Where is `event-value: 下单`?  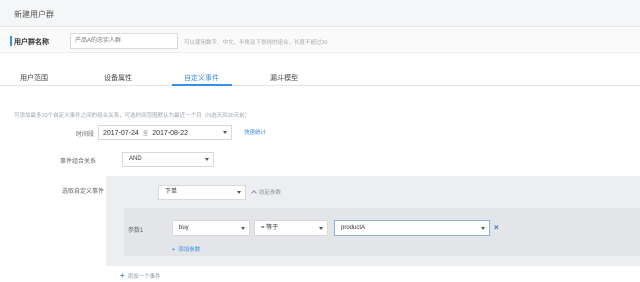
event-value: 下单 is located at coordinates (171, 192).